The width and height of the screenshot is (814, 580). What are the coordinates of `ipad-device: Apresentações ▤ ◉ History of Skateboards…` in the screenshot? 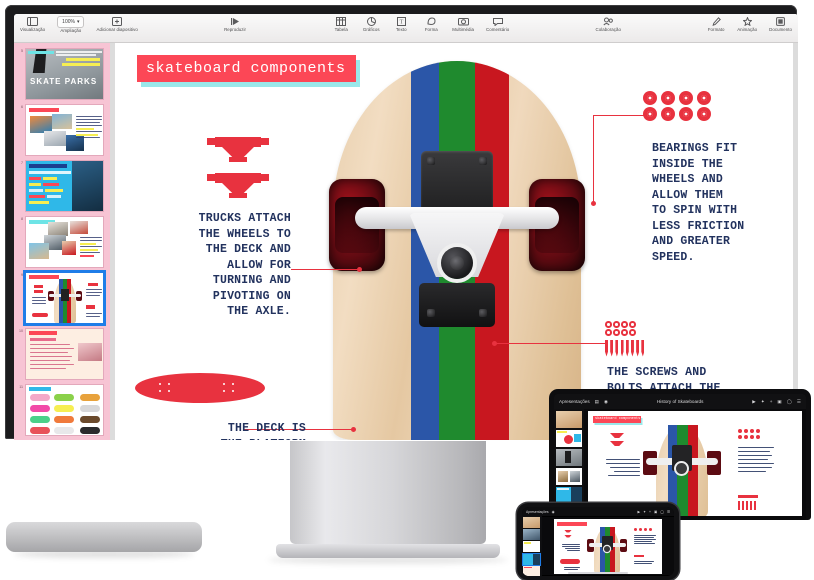 It's located at (680, 454).